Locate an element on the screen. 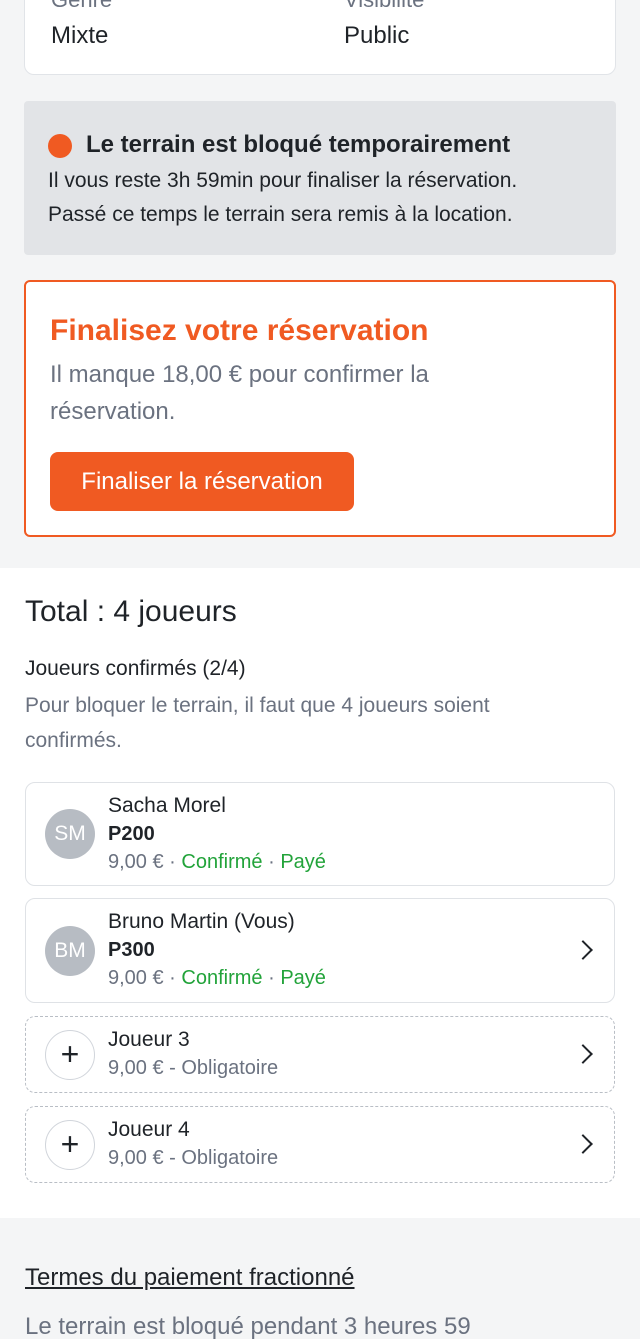 The image size is (640, 1339). notice-title: Le terrain est bloqué temporairement is located at coordinates (298, 144).